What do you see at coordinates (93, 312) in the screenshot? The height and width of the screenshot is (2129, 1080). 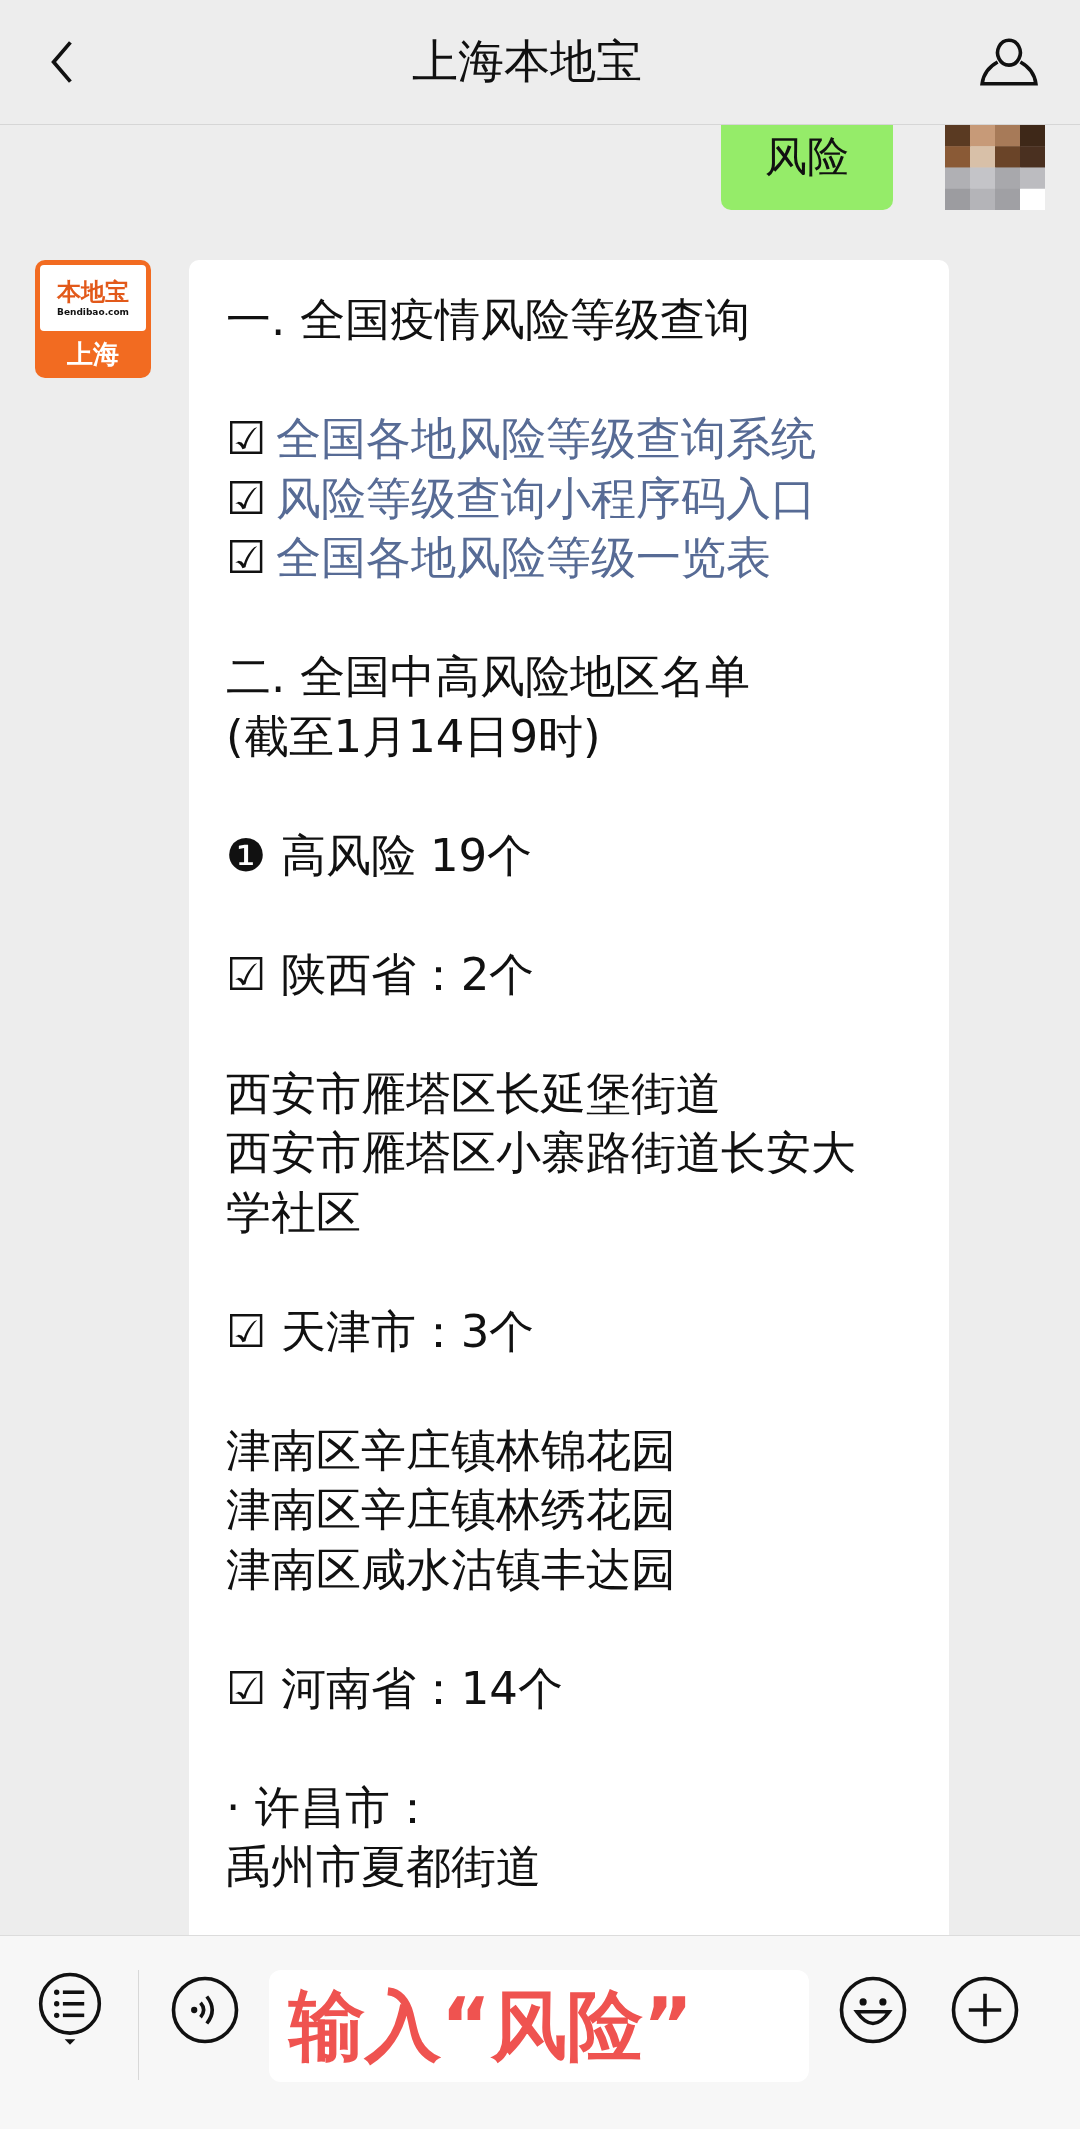 I see `logo-subtext: Bendibao.com` at bounding box center [93, 312].